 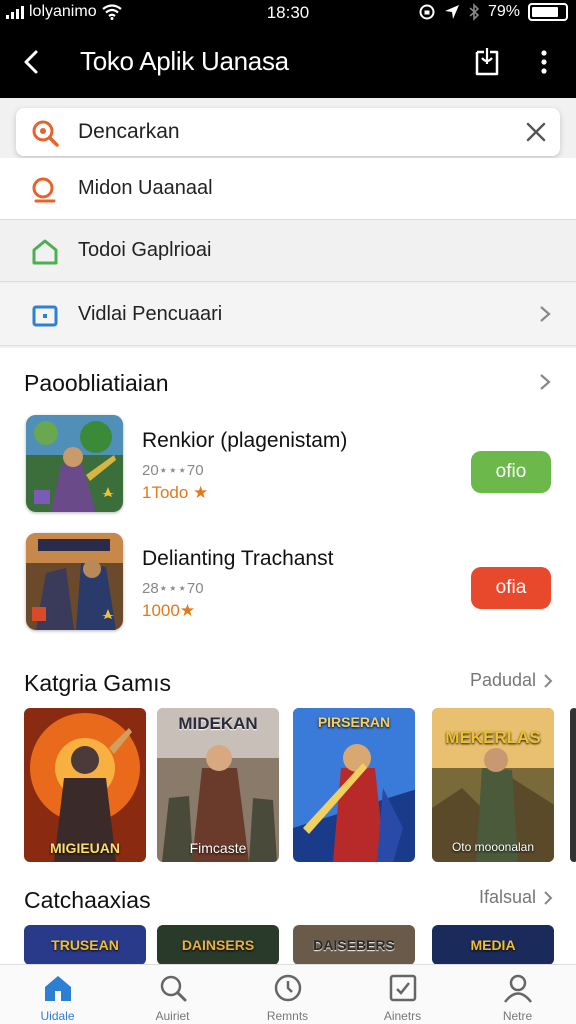 I want to click on nav-label: Remnts, so click(x=287, y=1016).